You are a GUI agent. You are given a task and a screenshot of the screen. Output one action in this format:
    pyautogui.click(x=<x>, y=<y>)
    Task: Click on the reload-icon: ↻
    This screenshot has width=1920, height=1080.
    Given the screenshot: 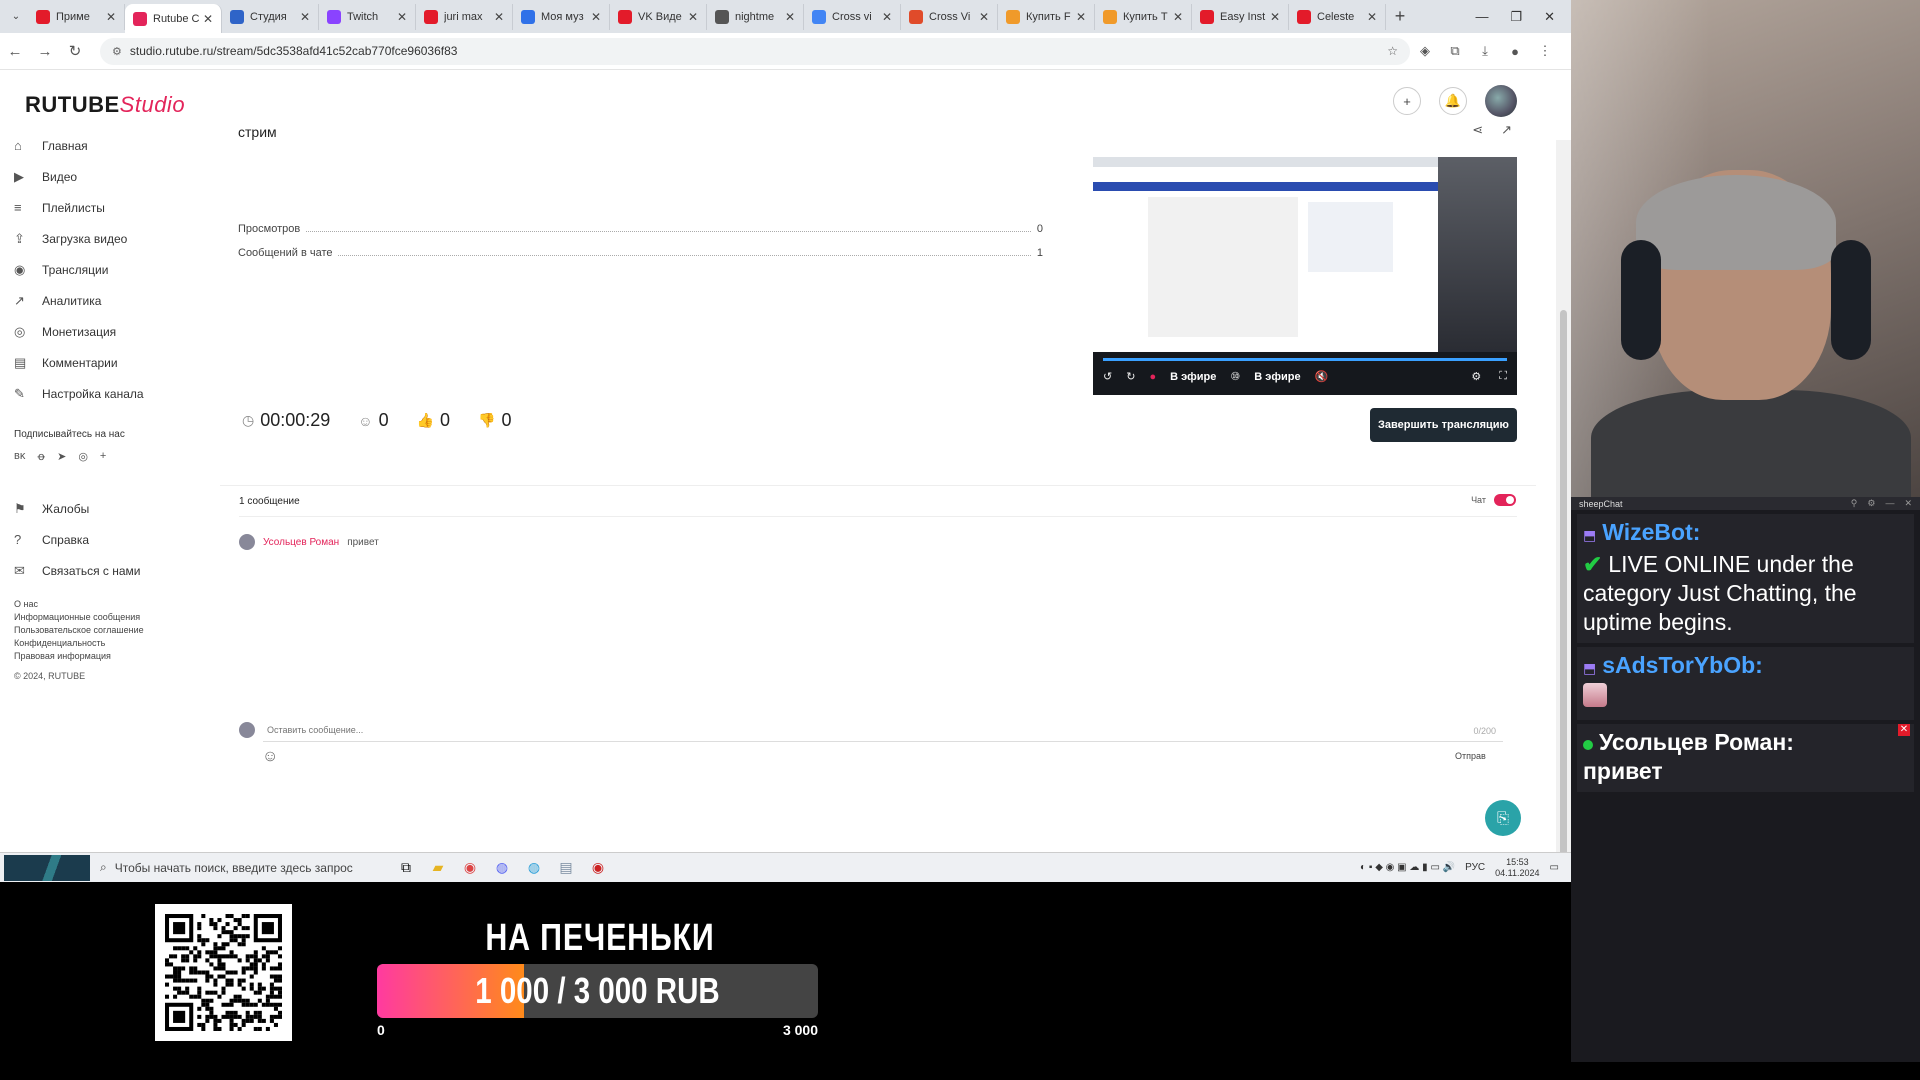 What is the action you would take?
    pyautogui.click(x=75, y=51)
    